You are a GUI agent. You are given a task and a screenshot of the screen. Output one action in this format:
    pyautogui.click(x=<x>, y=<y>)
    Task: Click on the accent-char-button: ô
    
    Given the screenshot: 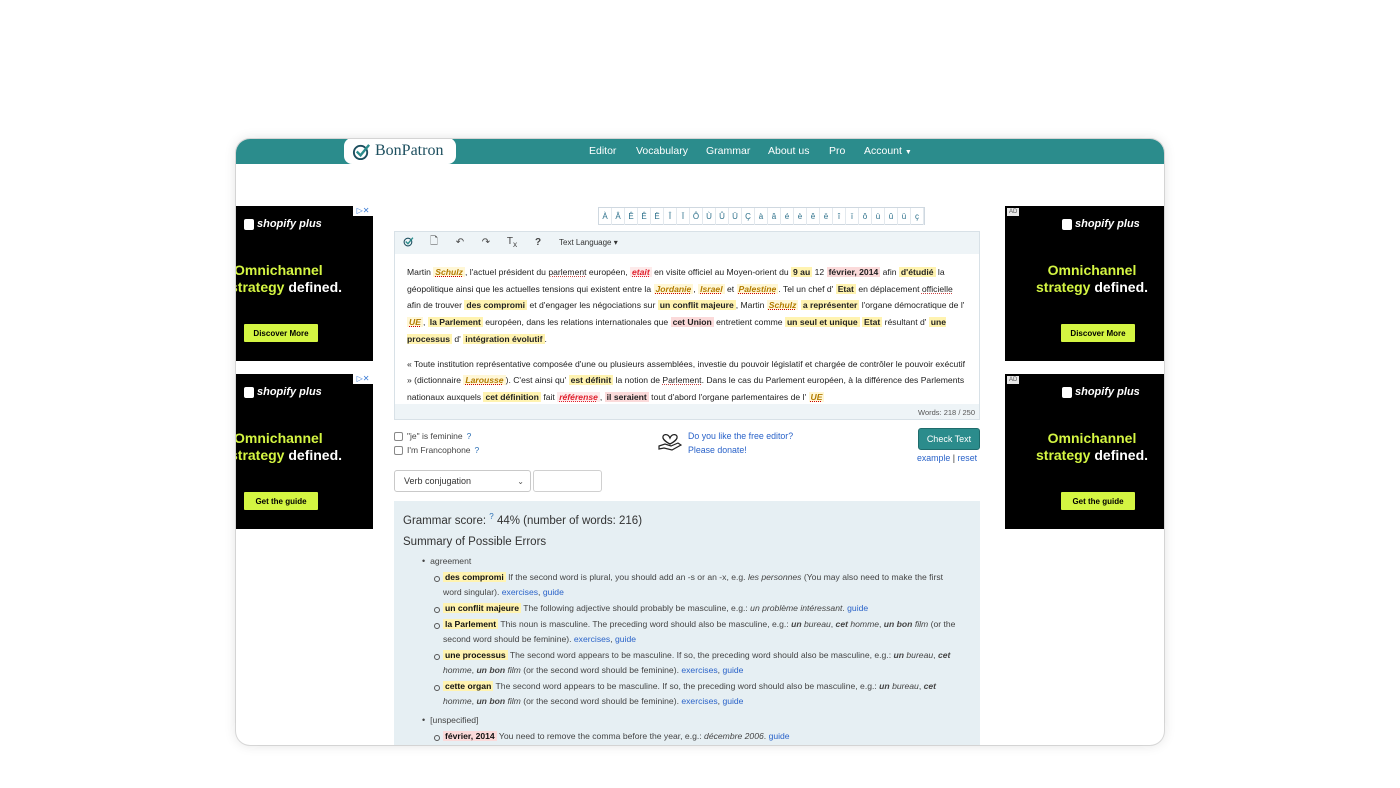 What is the action you would take?
    pyautogui.click(x=865, y=216)
    